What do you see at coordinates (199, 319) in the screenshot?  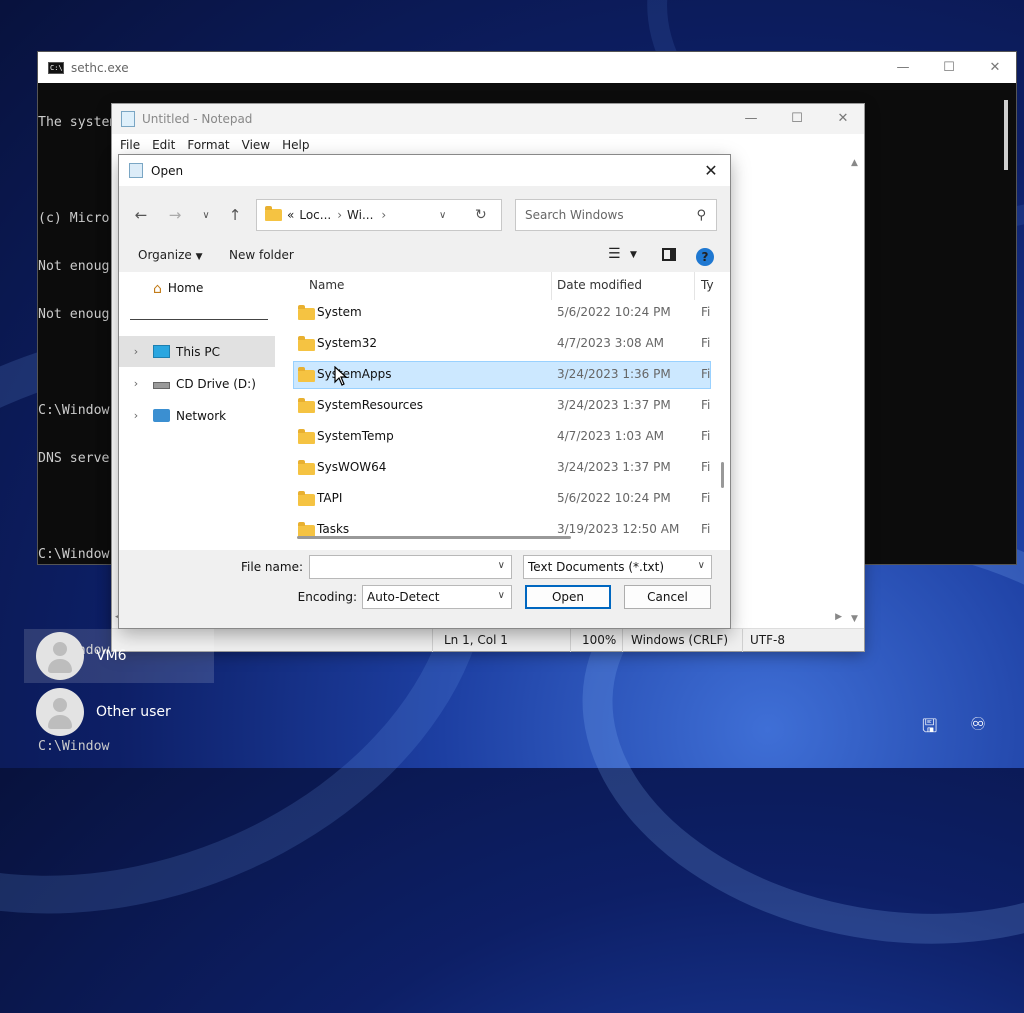 I see `nav-divider` at bounding box center [199, 319].